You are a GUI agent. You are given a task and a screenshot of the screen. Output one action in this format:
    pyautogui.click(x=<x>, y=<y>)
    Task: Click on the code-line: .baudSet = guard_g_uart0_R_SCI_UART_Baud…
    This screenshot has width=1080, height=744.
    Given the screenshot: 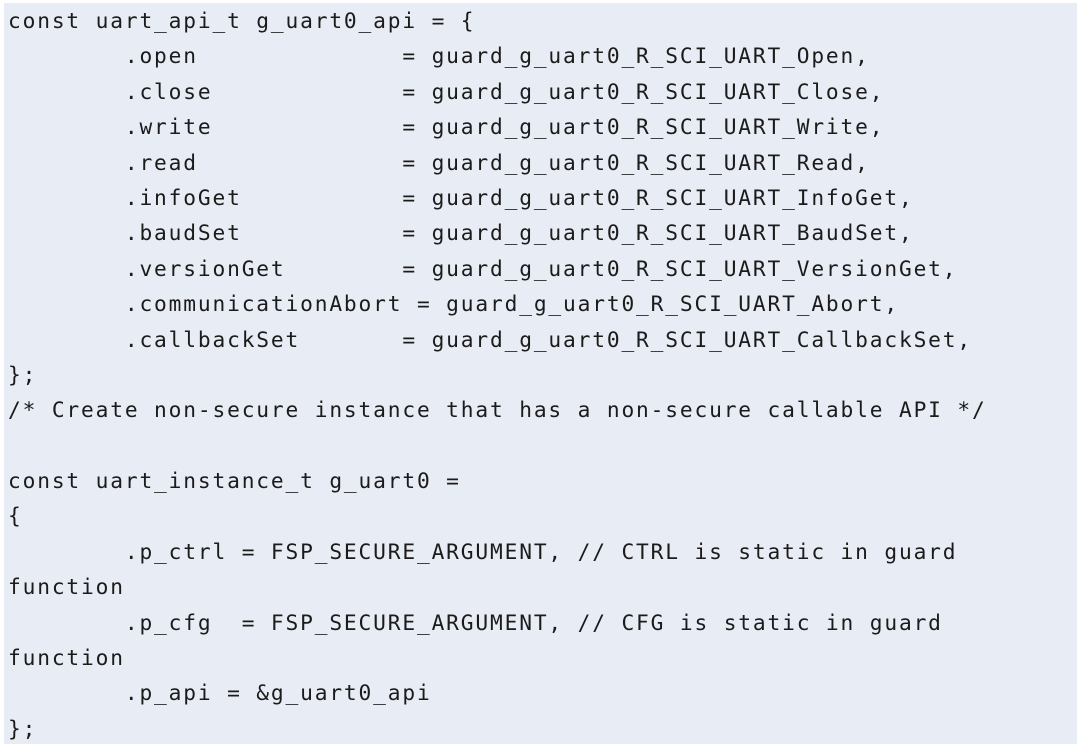 What is the action you would take?
    pyautogui.click(x=461, y=233)
    